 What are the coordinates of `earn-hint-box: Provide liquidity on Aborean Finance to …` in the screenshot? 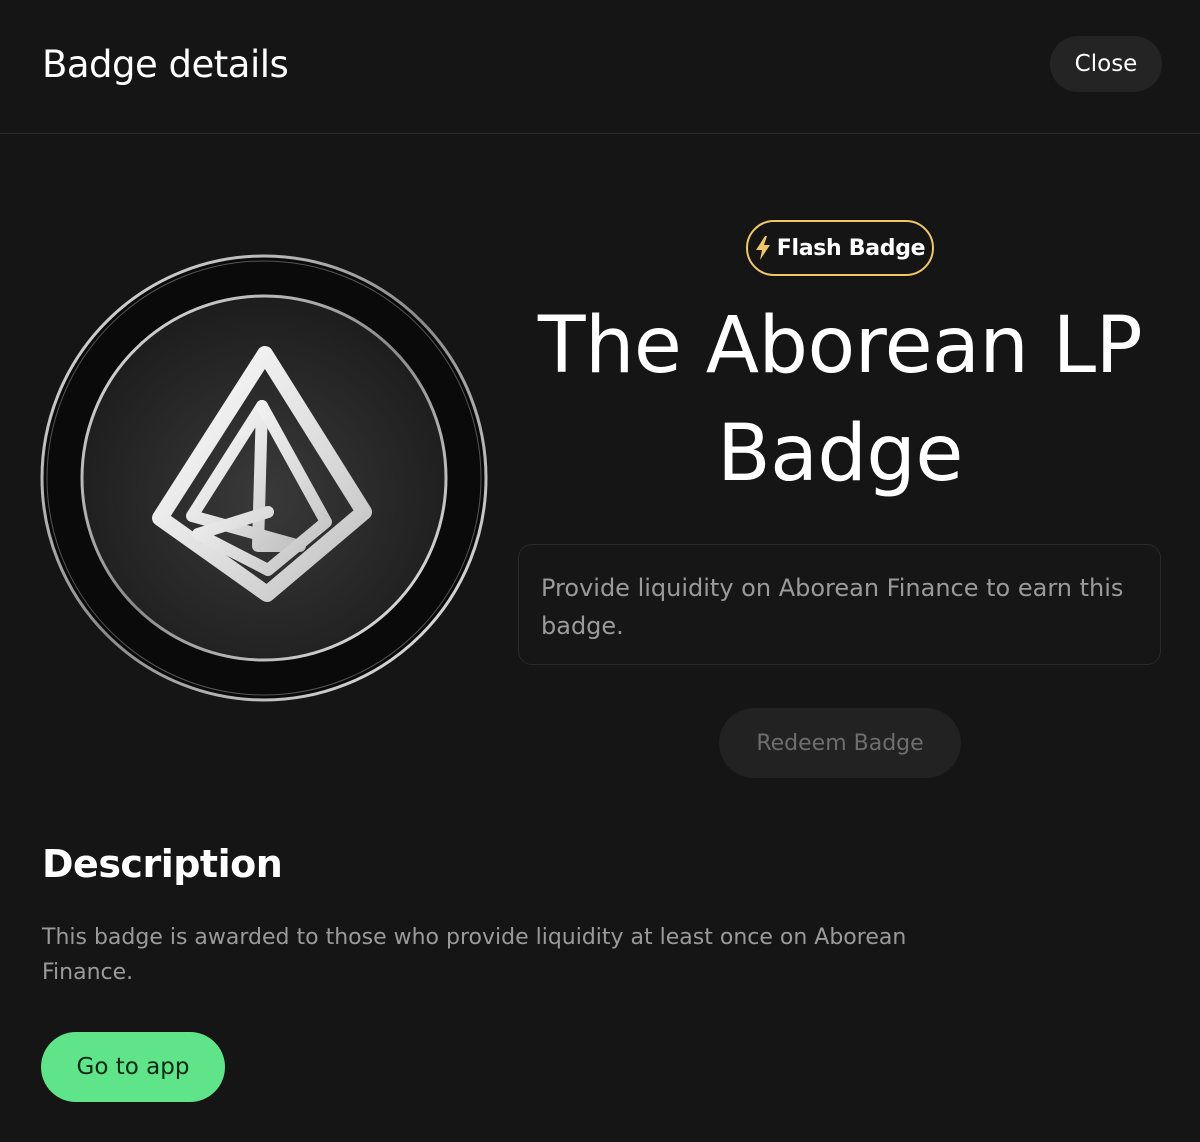 It's located at (839, 604).